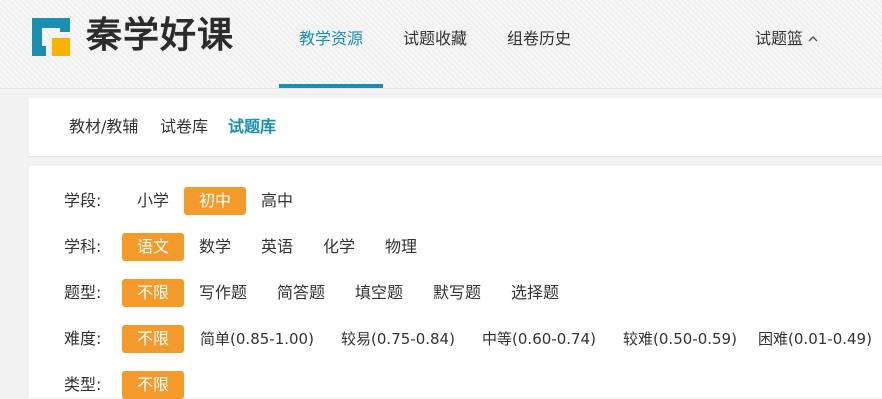  What do you see at coordinates (539, 339) in the screenshot?
I see `filter-difficulty-option: 中等(0.60-0.74)` at bounding box center [539, 339].